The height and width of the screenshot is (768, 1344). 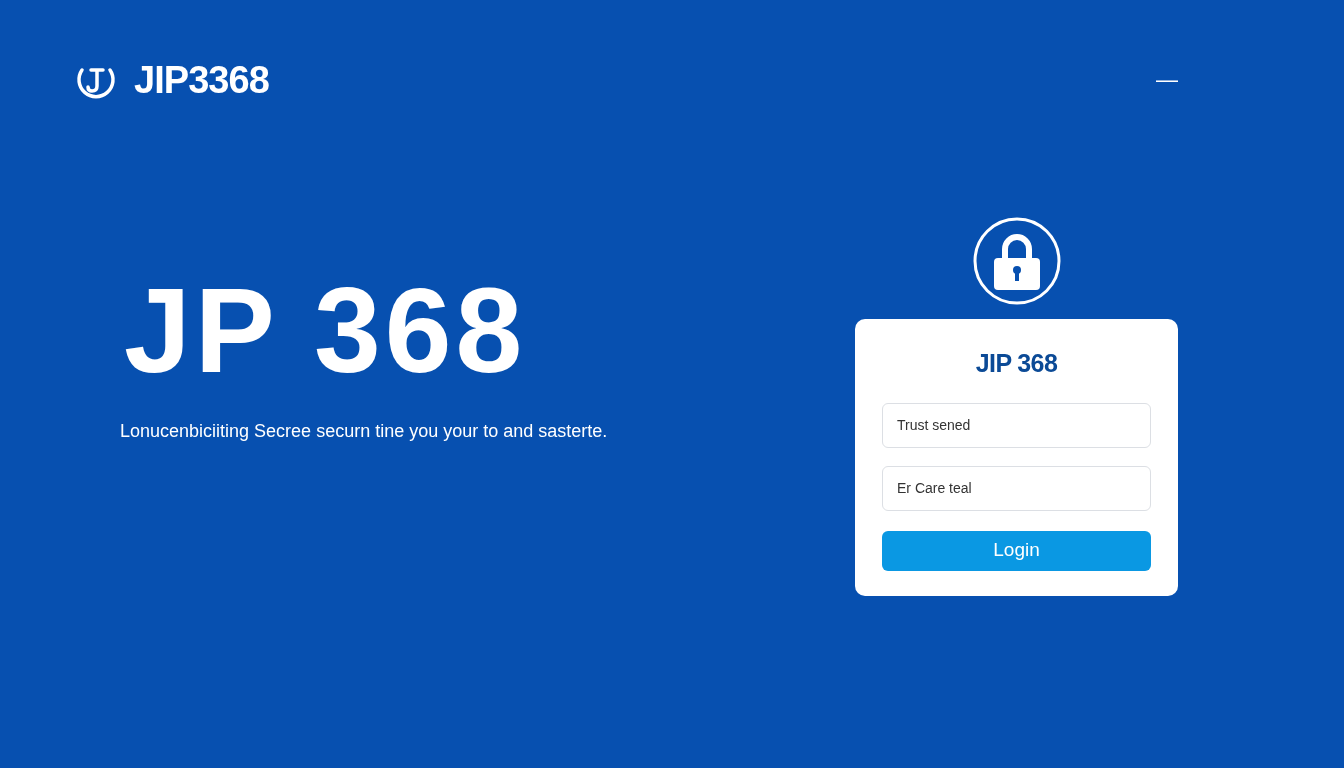 What do you see at coordinates (201, 80) in the screenshot?
I see `logo-text: JIP3368` at bounding box center [201, 80].